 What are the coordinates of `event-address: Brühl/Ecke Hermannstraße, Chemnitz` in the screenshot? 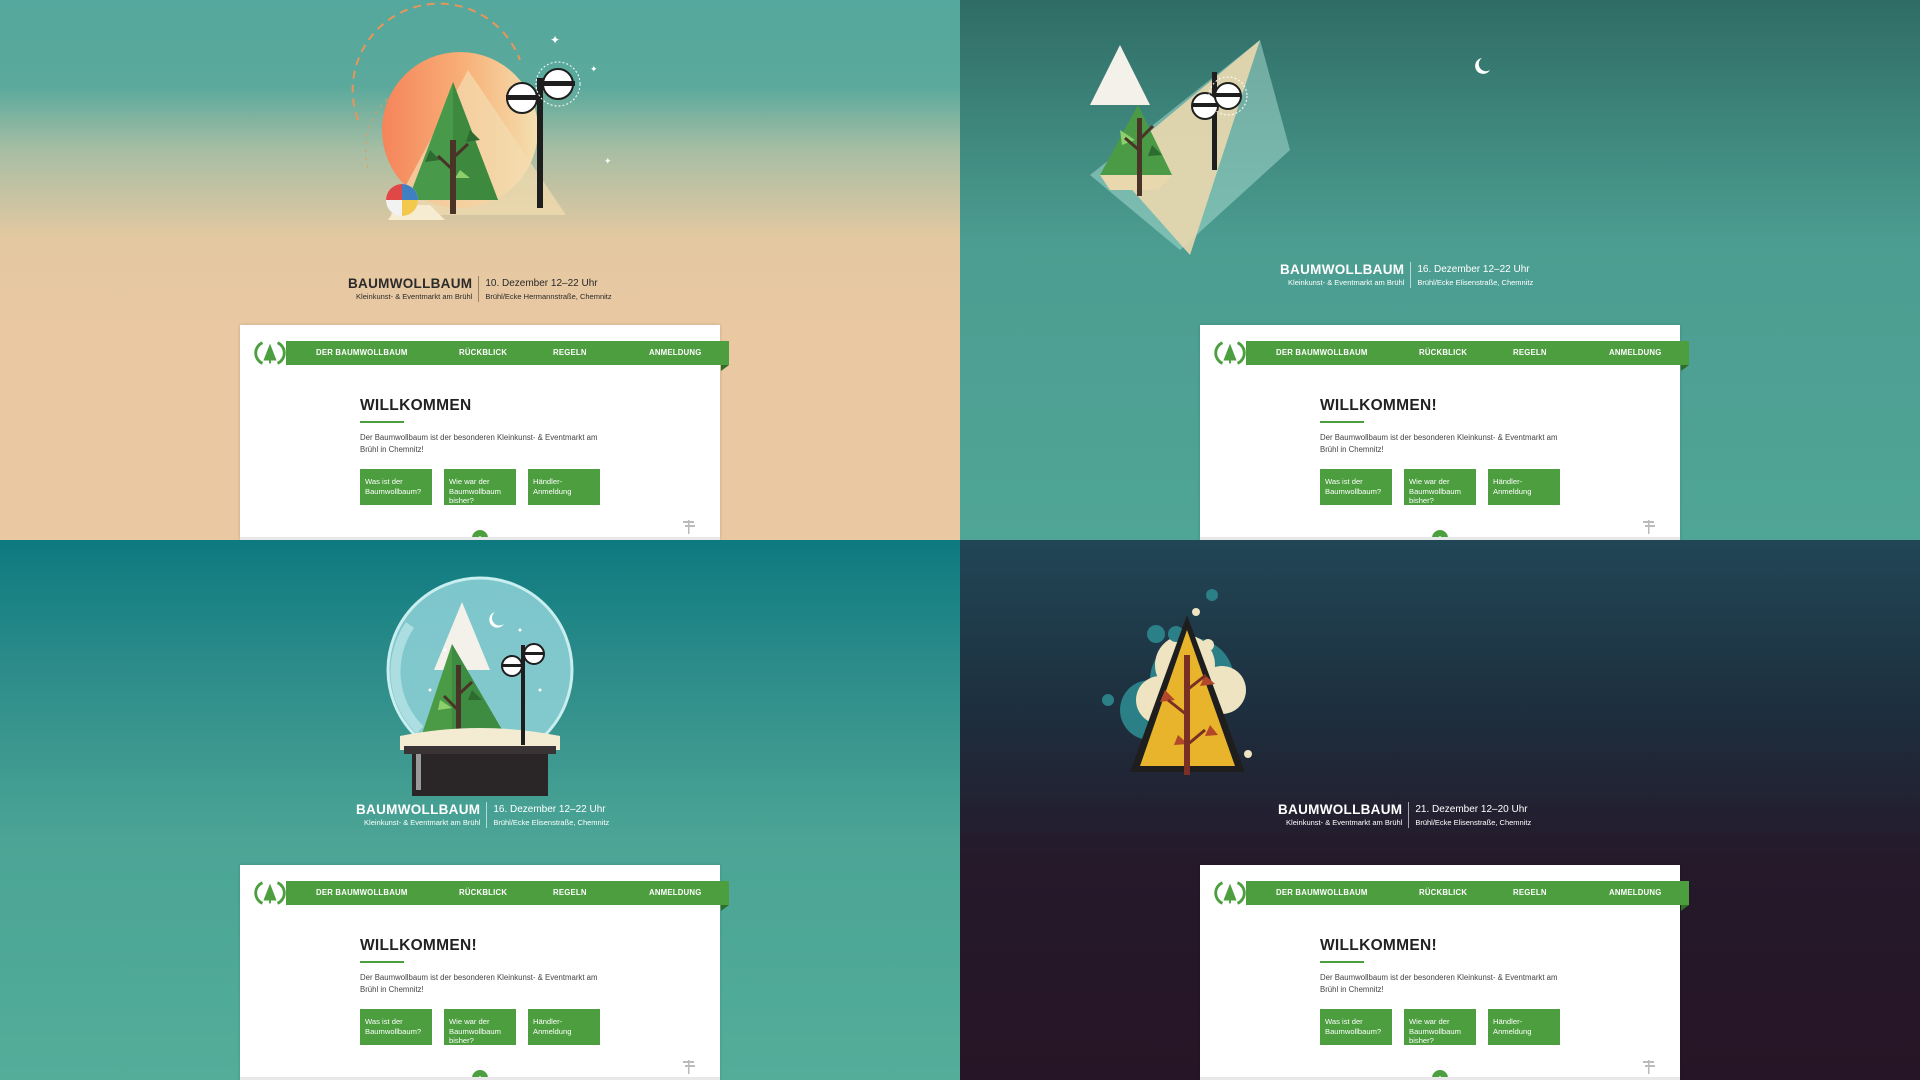 It's located at (548, 296).